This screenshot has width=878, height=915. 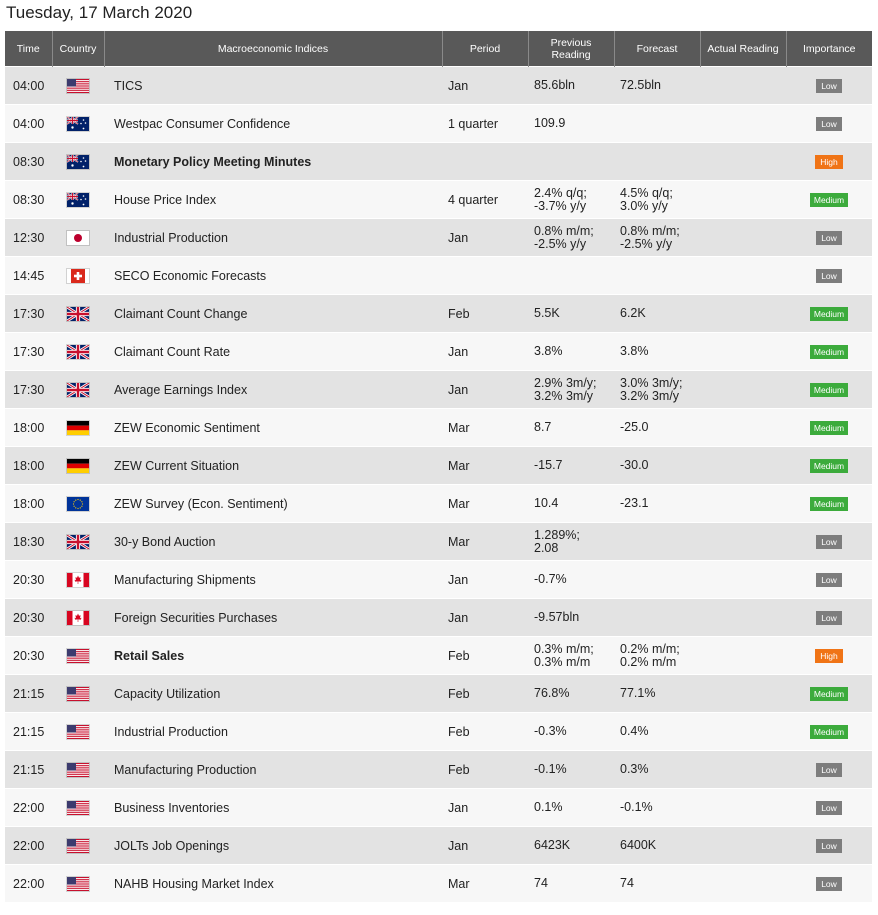 What do you see at coordinates (28, 275) in the screenshot?
I see `event-time: 14:45` at bounding box center [28, 275].